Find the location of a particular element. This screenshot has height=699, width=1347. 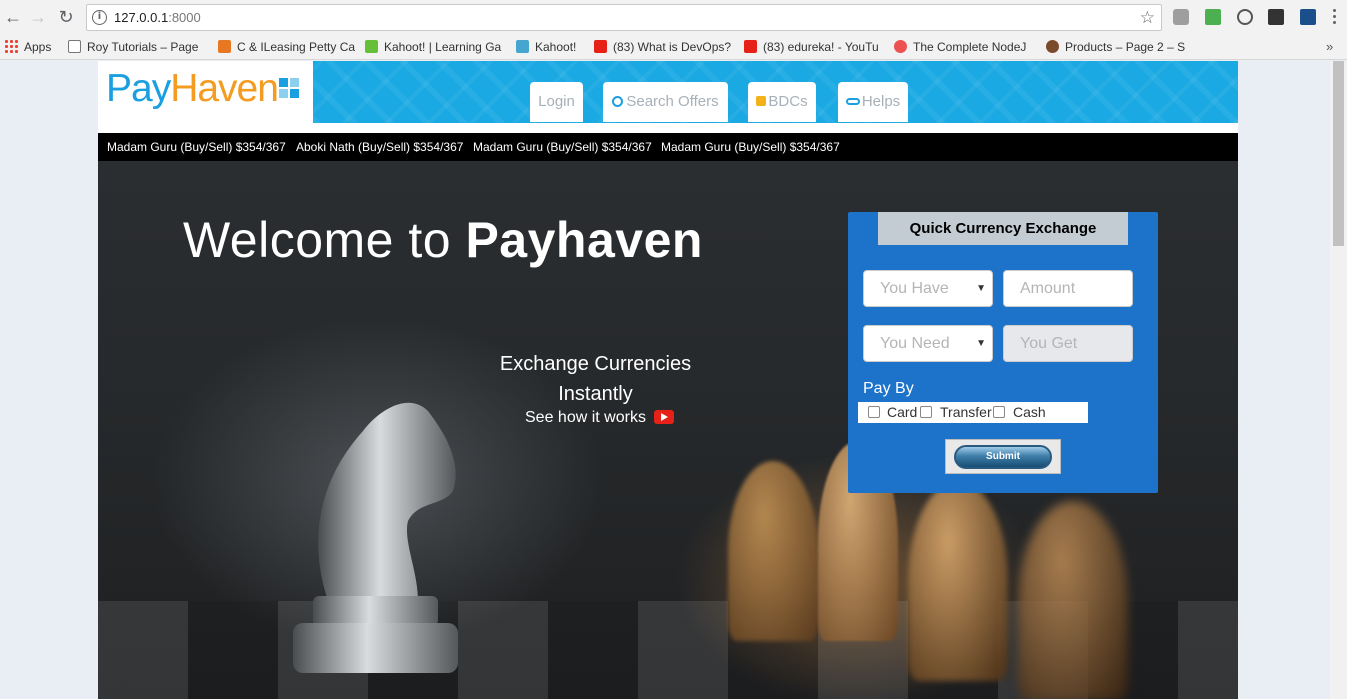

bookmark-item: Kahoot! is located at coordinates (551, 47).